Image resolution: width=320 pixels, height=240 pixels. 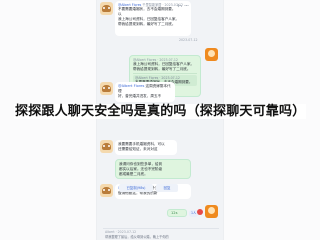 What do you see at coordinates (183, 5) in the screenshot?
I see `message-toolbar` at bounding box center [183, 5].